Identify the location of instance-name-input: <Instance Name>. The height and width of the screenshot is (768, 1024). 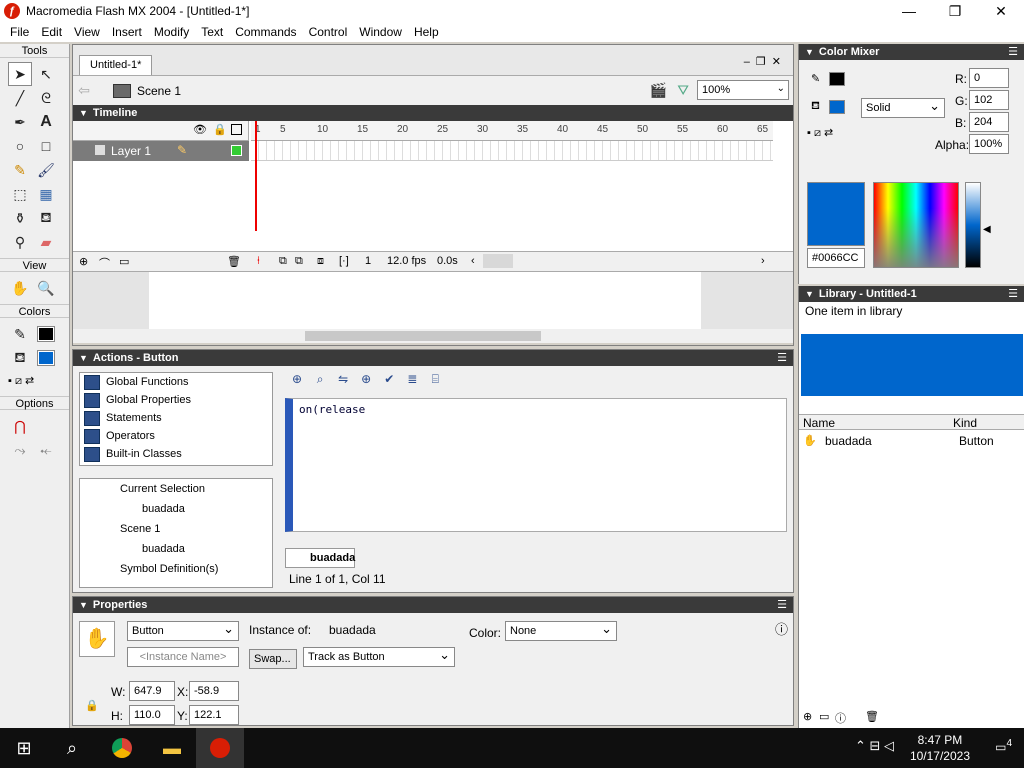
(183, 657).